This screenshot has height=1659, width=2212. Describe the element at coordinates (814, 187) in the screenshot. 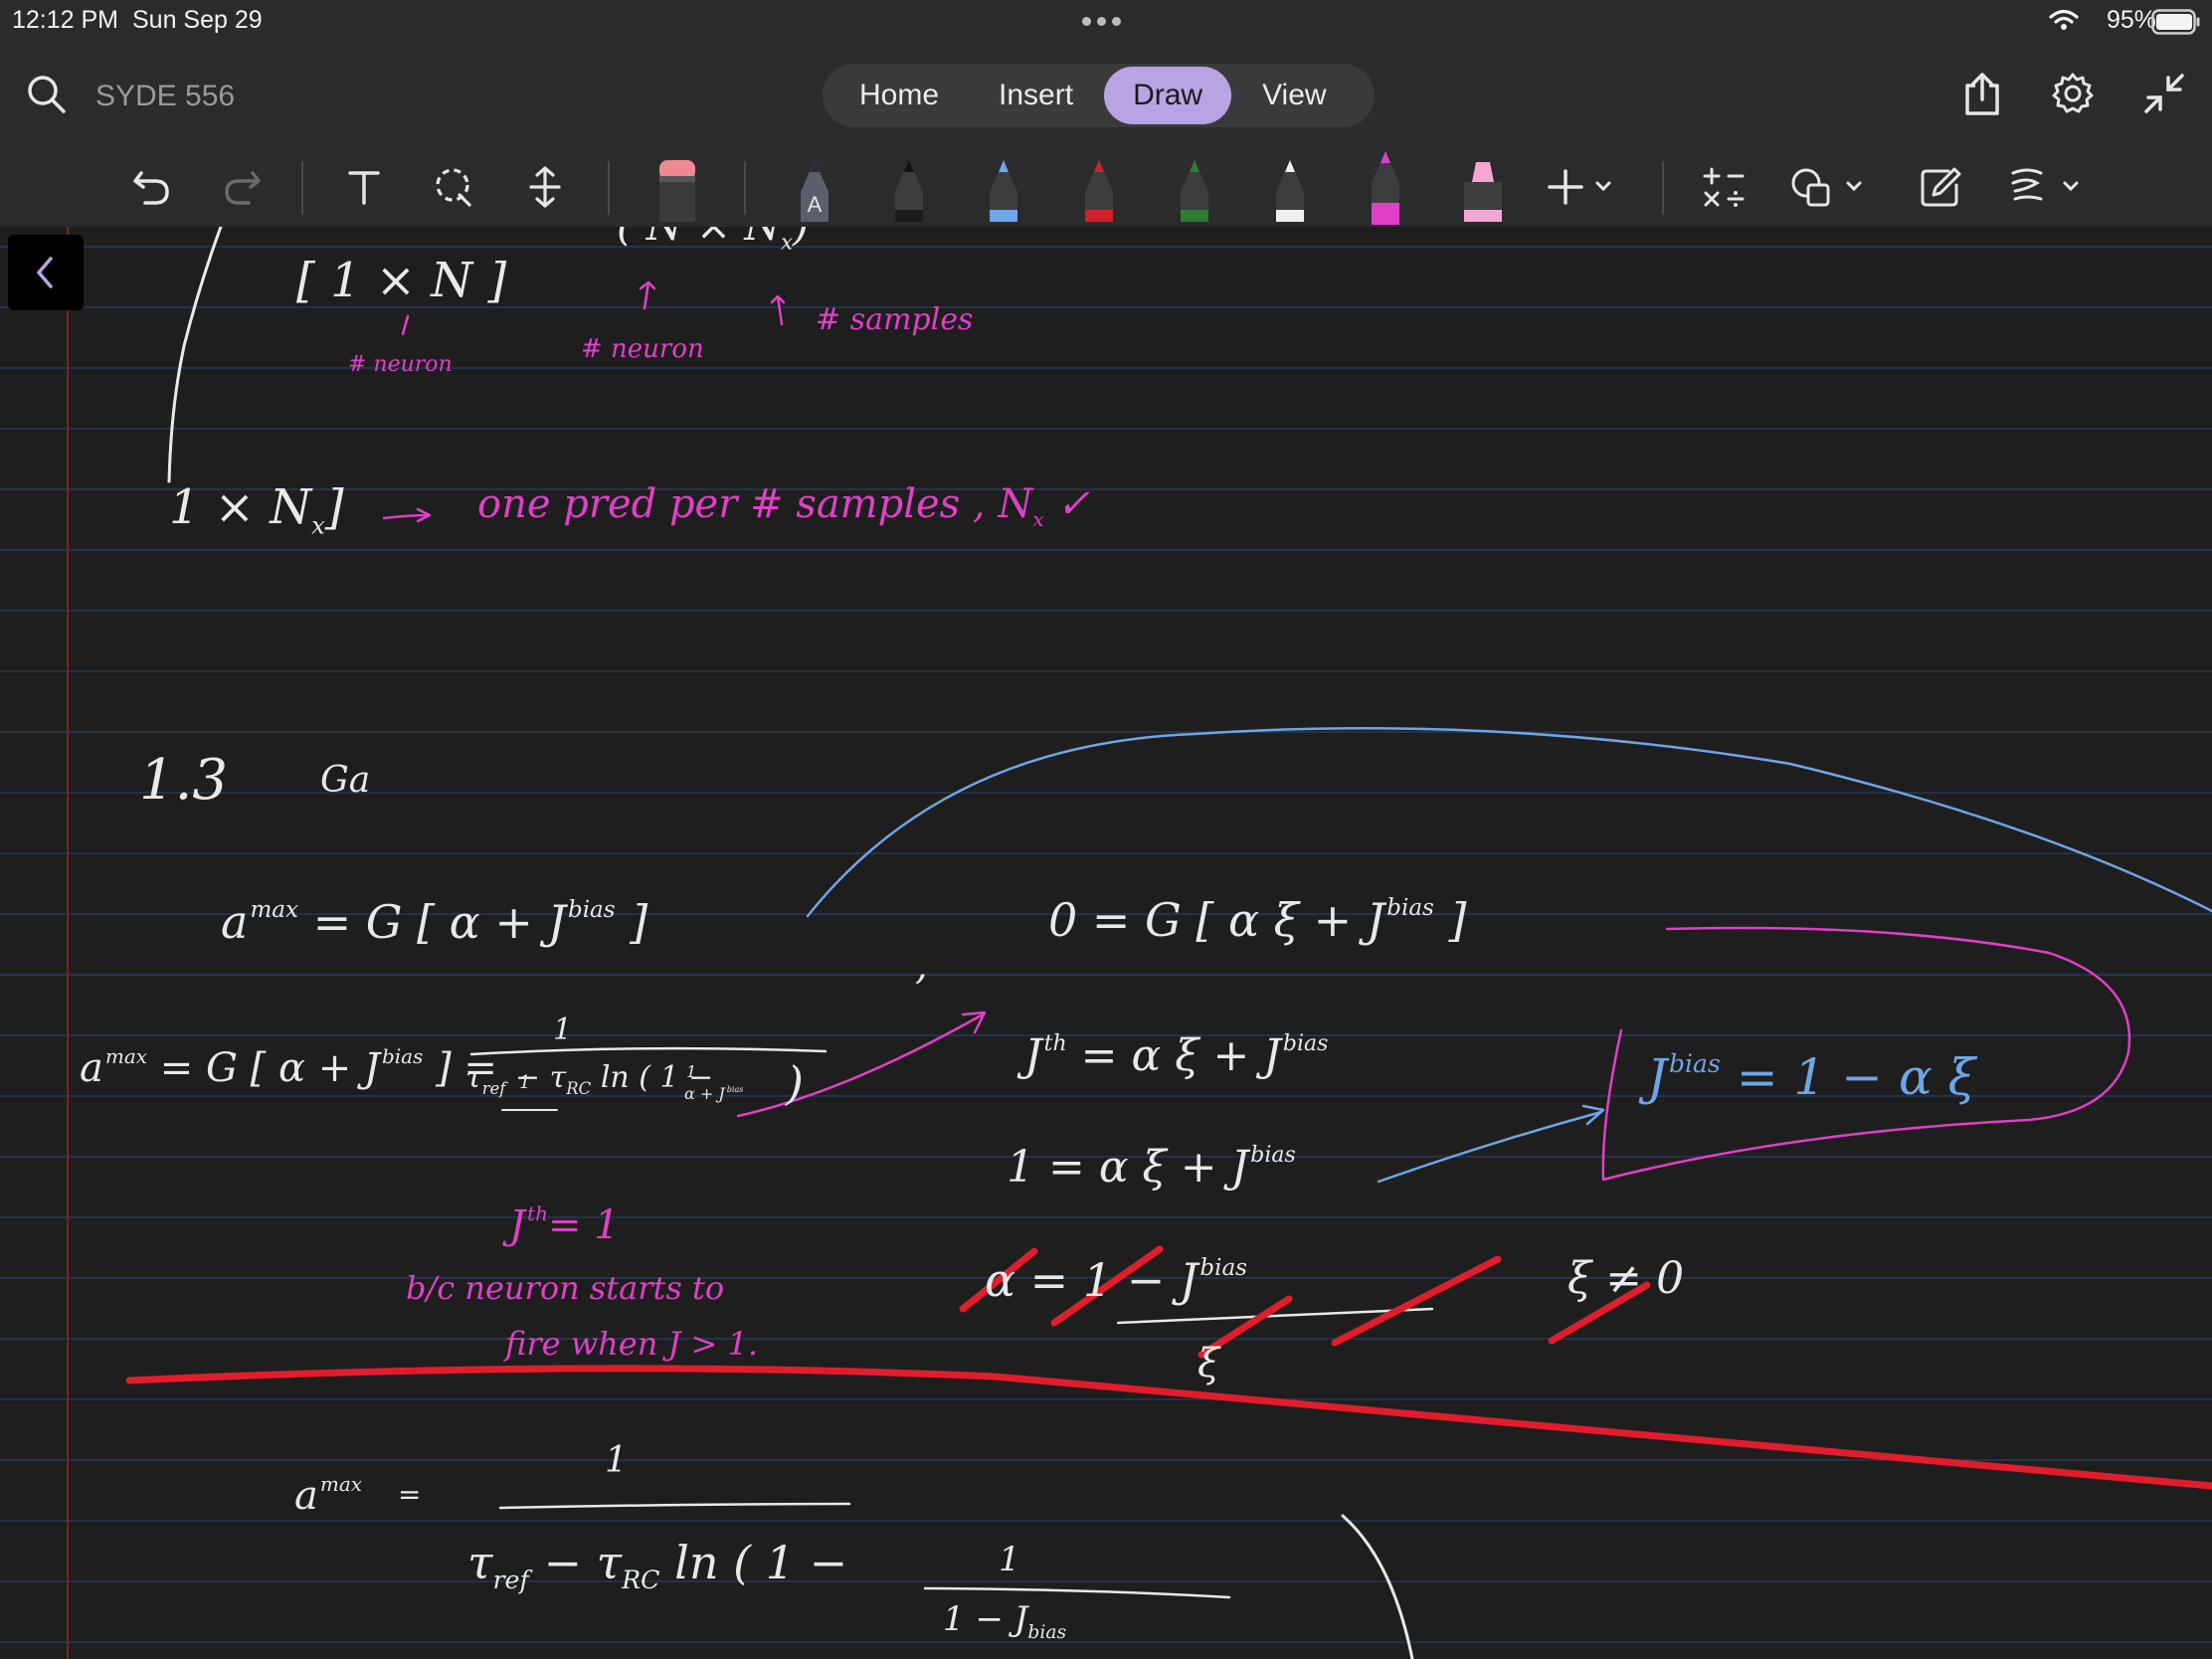

I see `pen-auto: A` at that location.